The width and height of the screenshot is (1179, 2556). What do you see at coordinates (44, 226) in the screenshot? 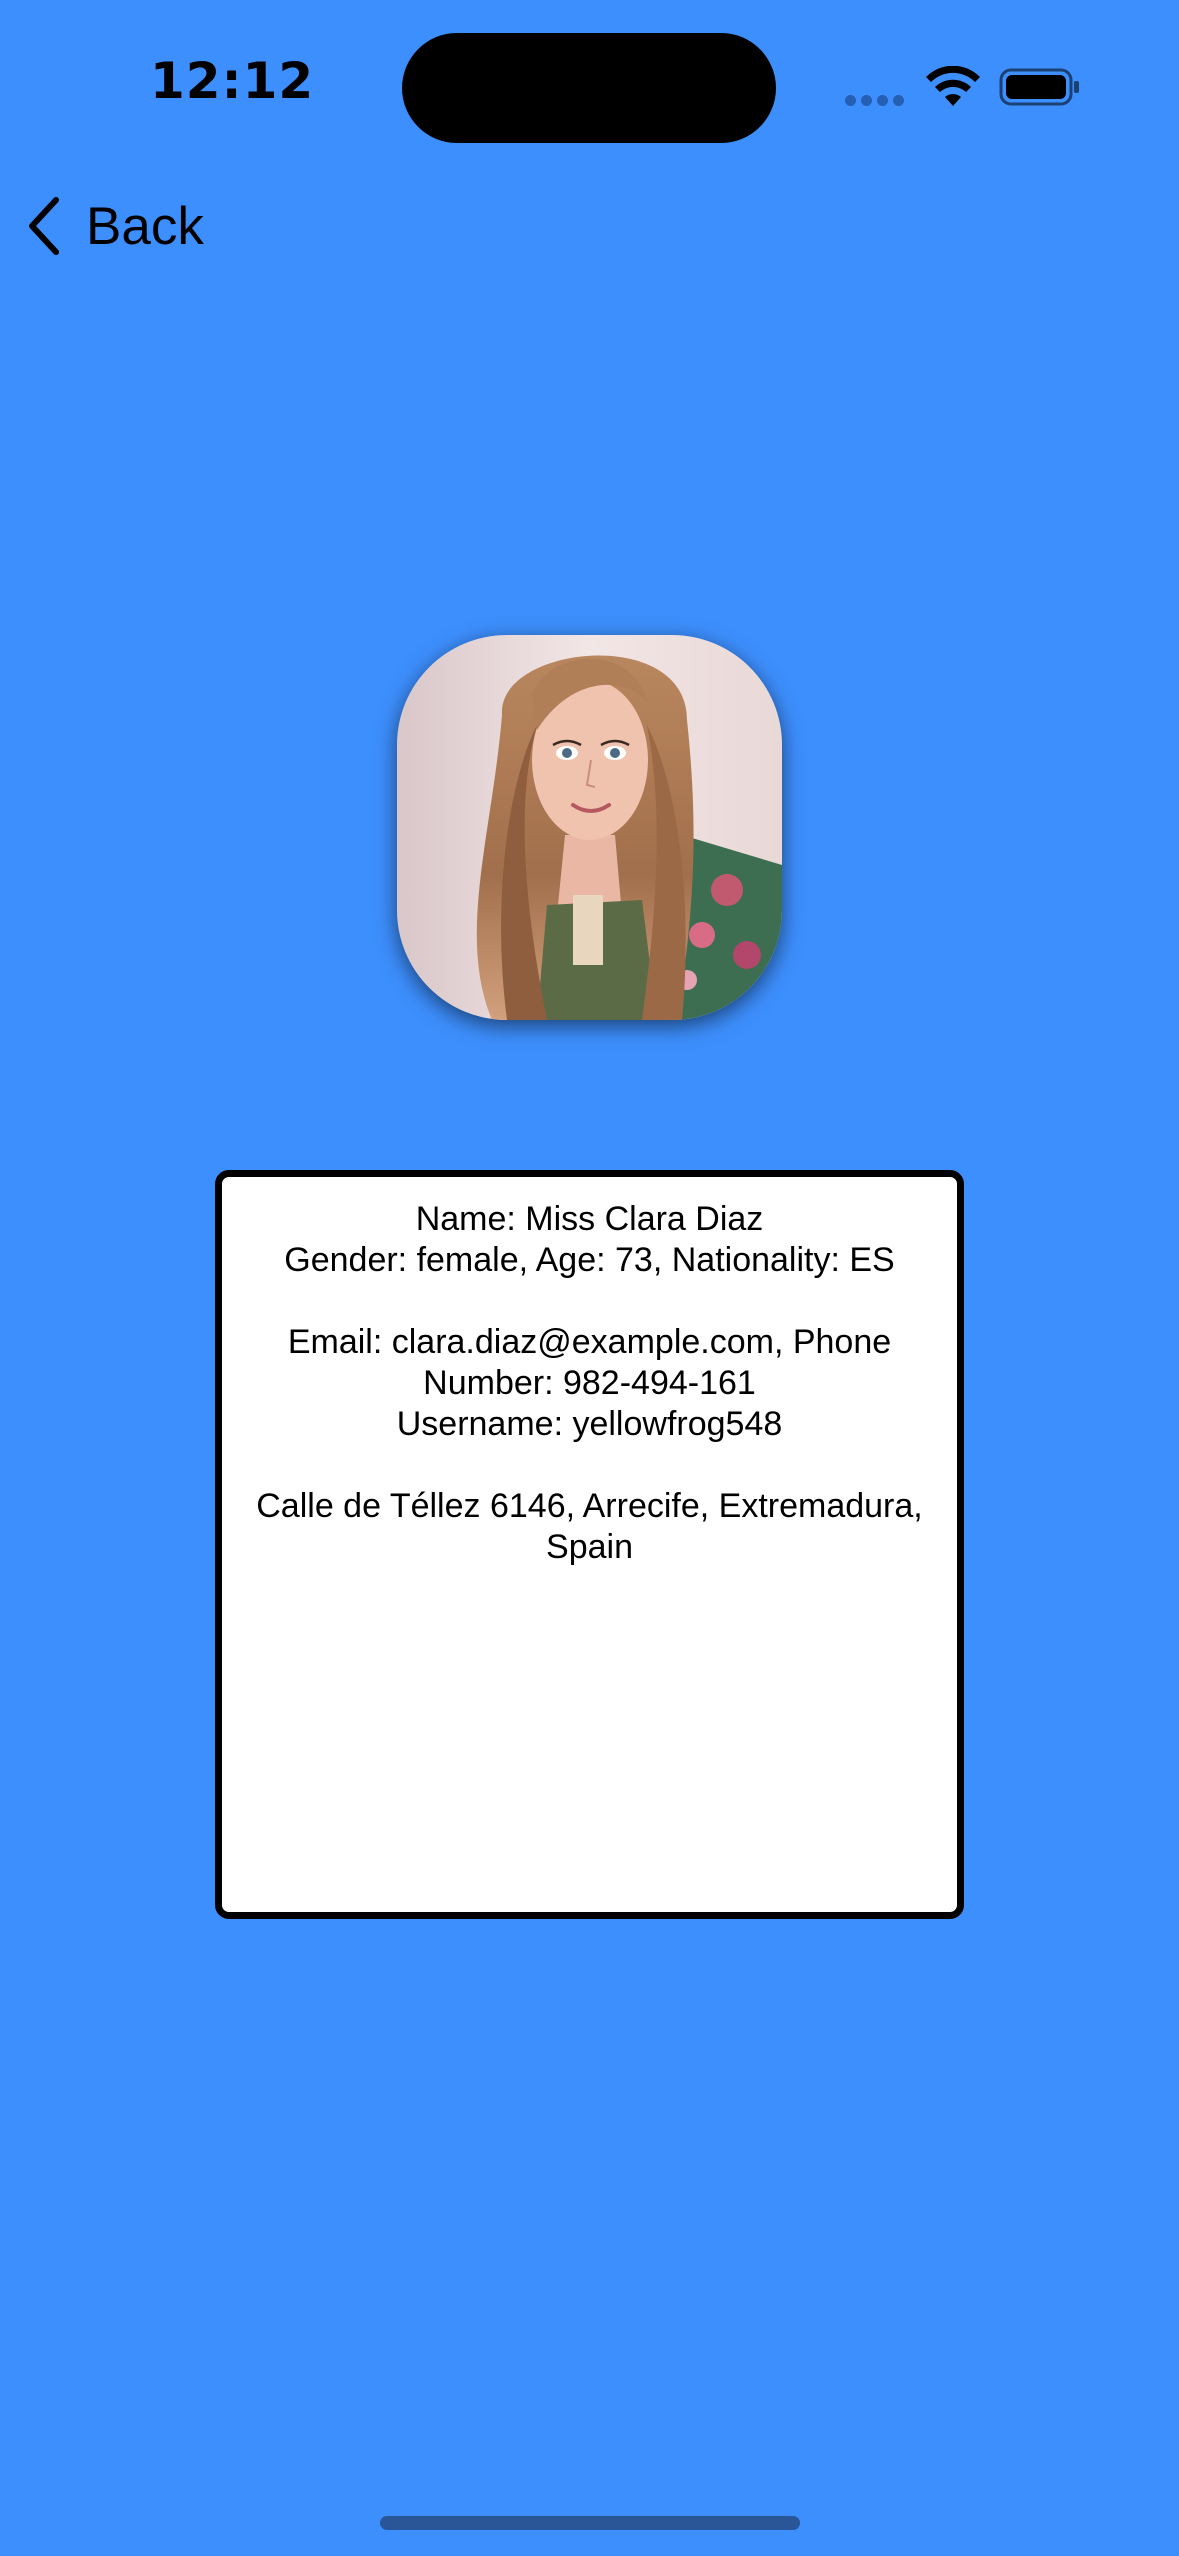
I see `chevron-left-icon` at bounding box center [44, 226].